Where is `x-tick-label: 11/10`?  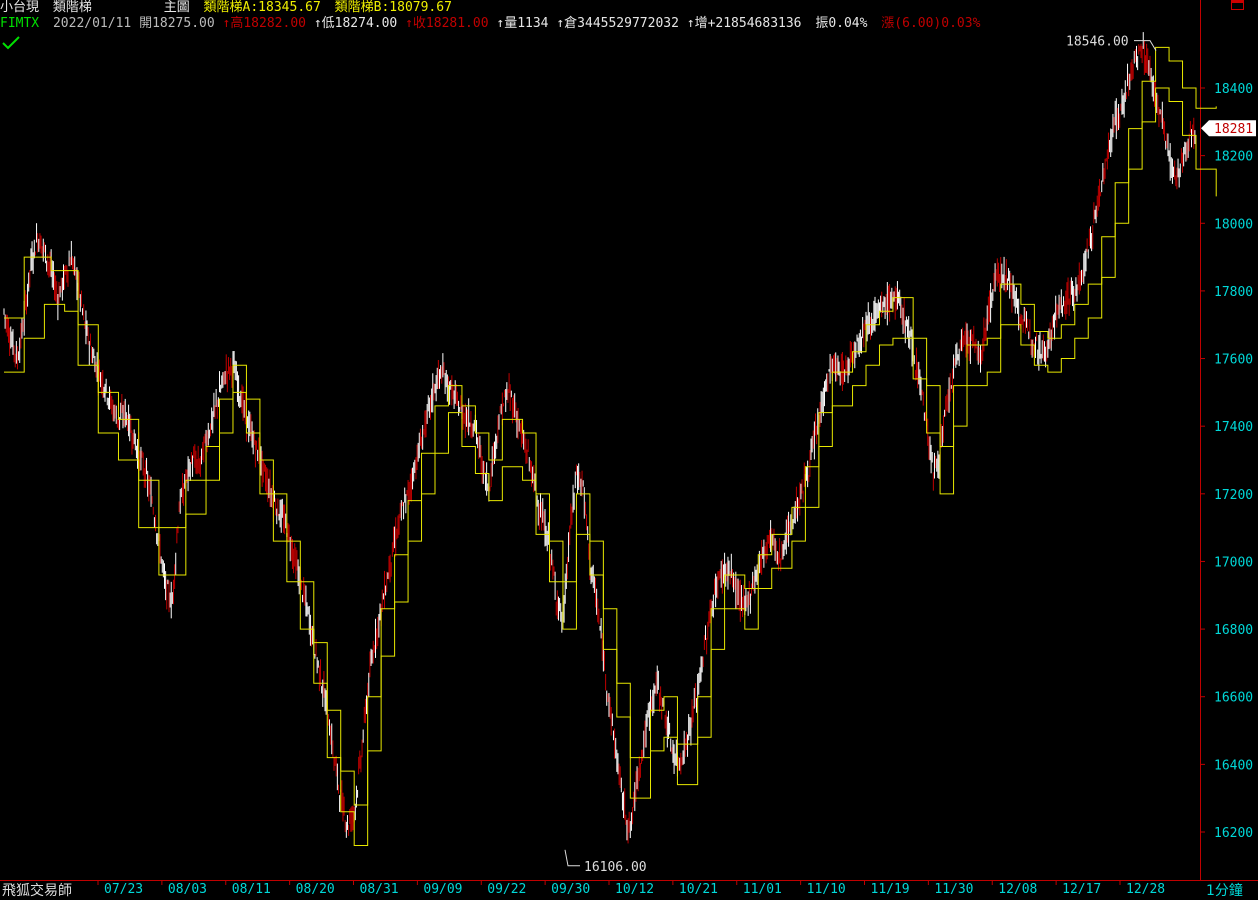
x-tick-label: 11/10 is located at coordinates (826, 889).